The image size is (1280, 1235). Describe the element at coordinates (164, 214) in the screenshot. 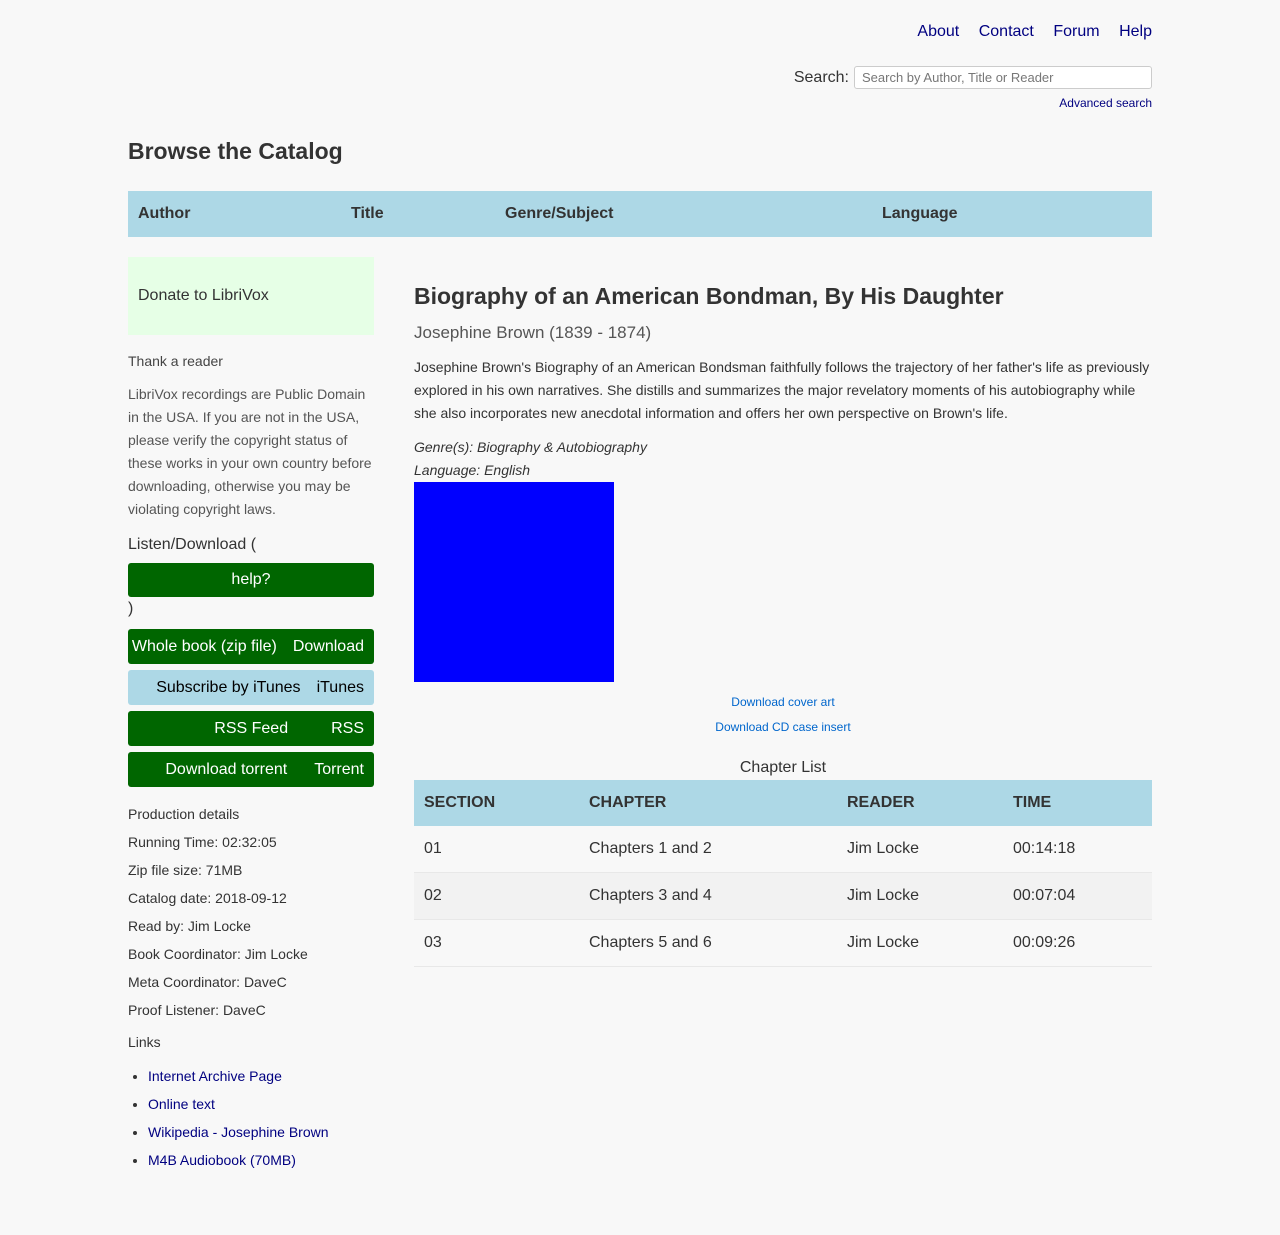

I see `tab-author: Author` at that location.